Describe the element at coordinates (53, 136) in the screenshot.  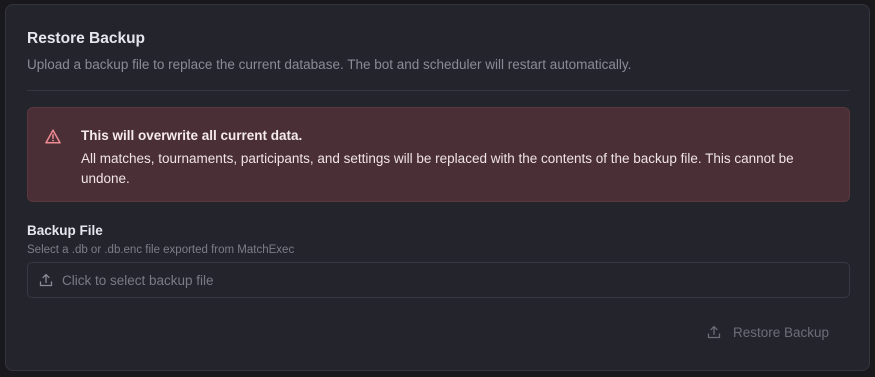
I see `warning-triangle-icon` at that location.